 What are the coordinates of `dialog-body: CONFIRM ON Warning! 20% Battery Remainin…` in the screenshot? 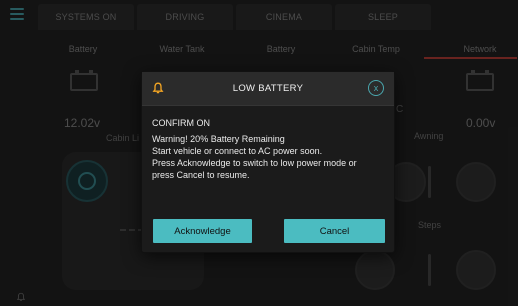 It's located at (270, 149).